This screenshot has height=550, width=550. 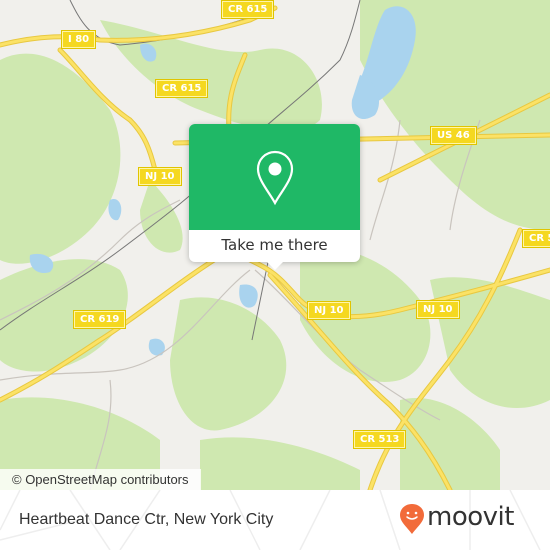 I want to click on place-name: Heartbeat Dance Ctr, New York City, so click(x=146, y=519).